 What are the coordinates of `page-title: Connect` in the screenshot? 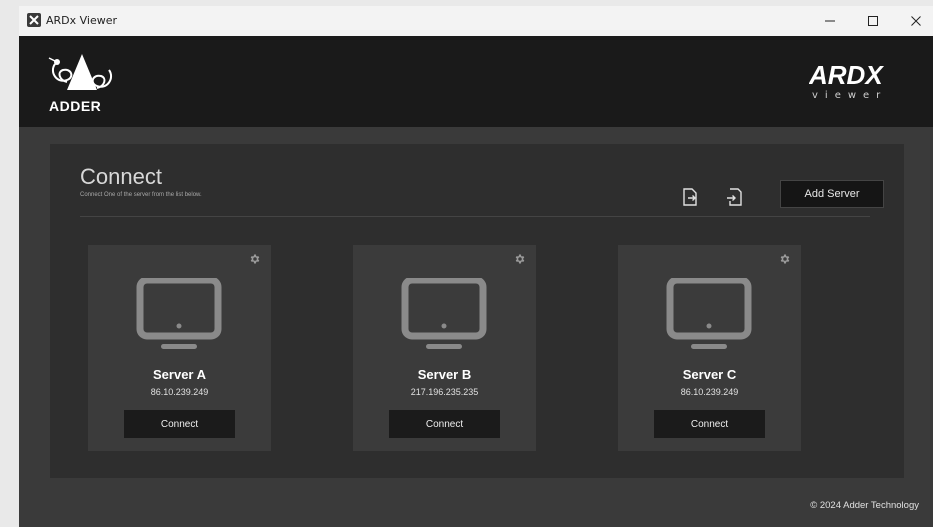 It's located at (121, 176).